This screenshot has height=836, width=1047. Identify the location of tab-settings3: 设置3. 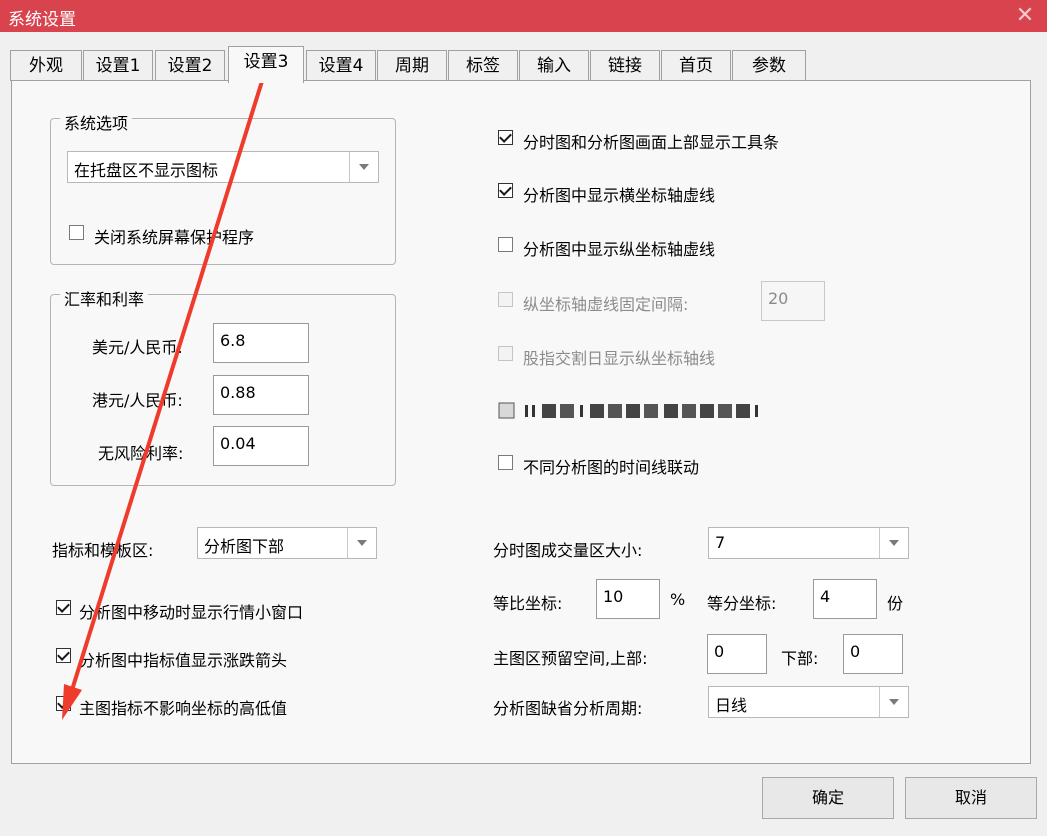
(266, 64).